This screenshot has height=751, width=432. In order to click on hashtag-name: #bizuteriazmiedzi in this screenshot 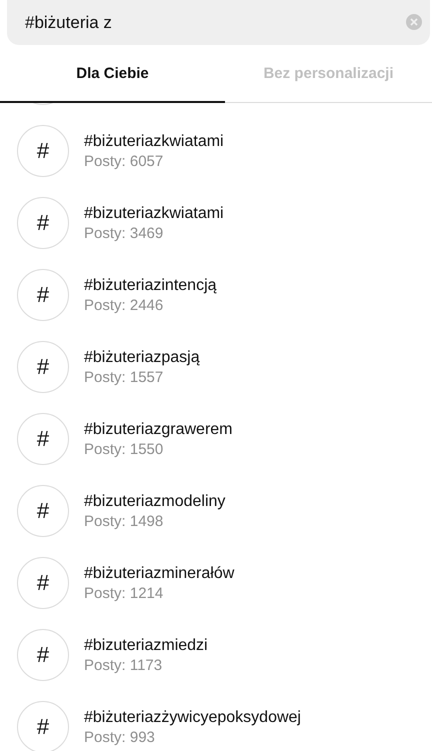, I will do `click(146, 645)`.